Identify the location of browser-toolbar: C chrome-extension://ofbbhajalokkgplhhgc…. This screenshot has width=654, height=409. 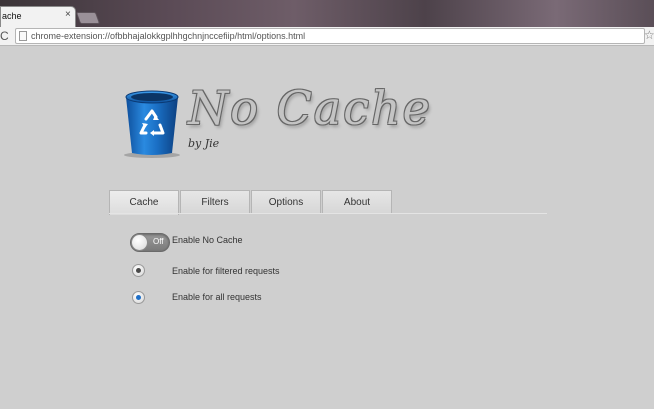
(327, 36).